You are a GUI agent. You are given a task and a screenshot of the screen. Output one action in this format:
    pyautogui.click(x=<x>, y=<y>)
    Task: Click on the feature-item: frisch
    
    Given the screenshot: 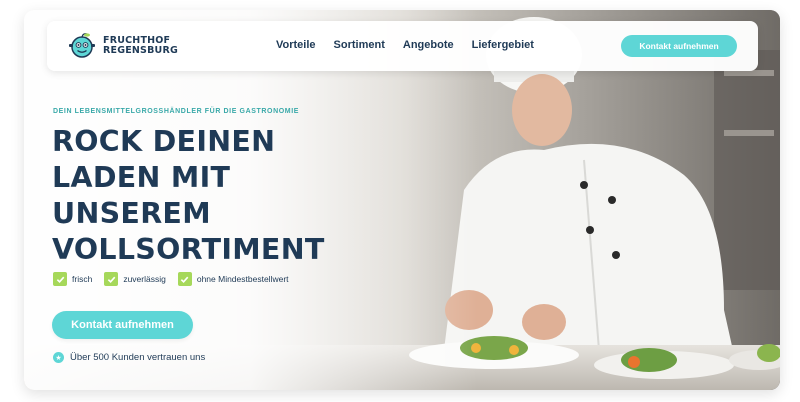 What is the action you would take?
    pyautogui.click(x=72, y=279)
    